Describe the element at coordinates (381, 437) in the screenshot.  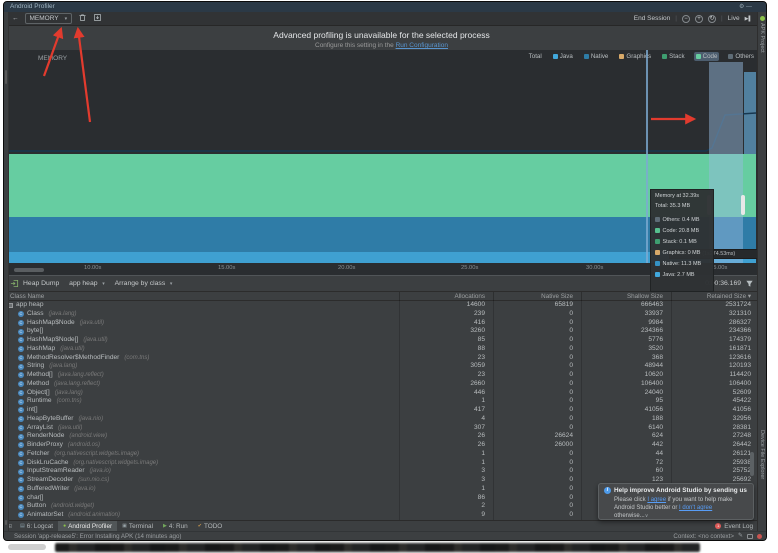
I see `table-row: C RenderNode (android.view) 26 26624 624 27248` at that location.